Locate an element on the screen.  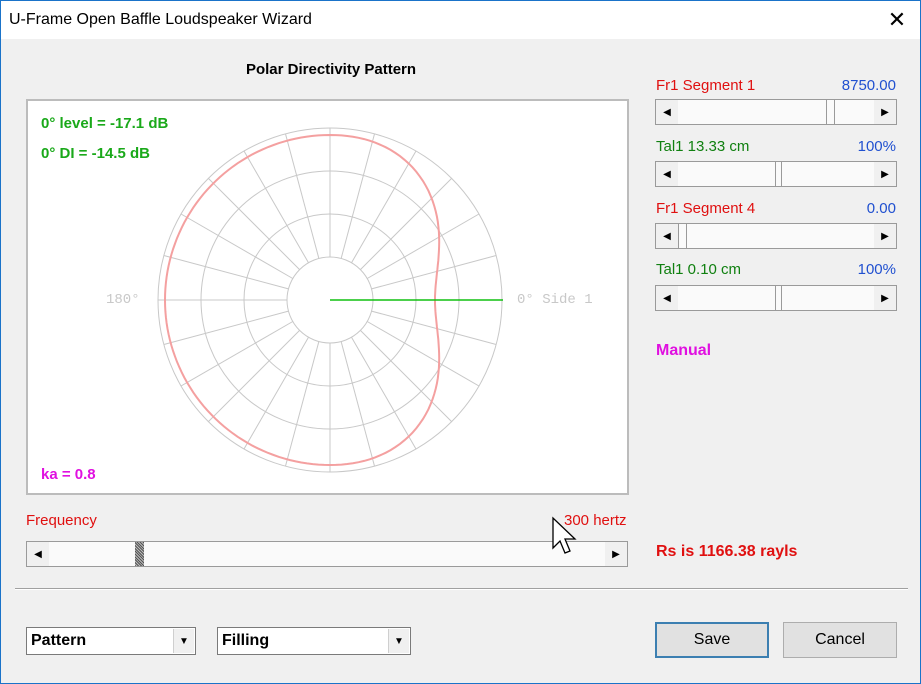
control1-slider: ◀ ▶ is located at coordinates (776, 112).